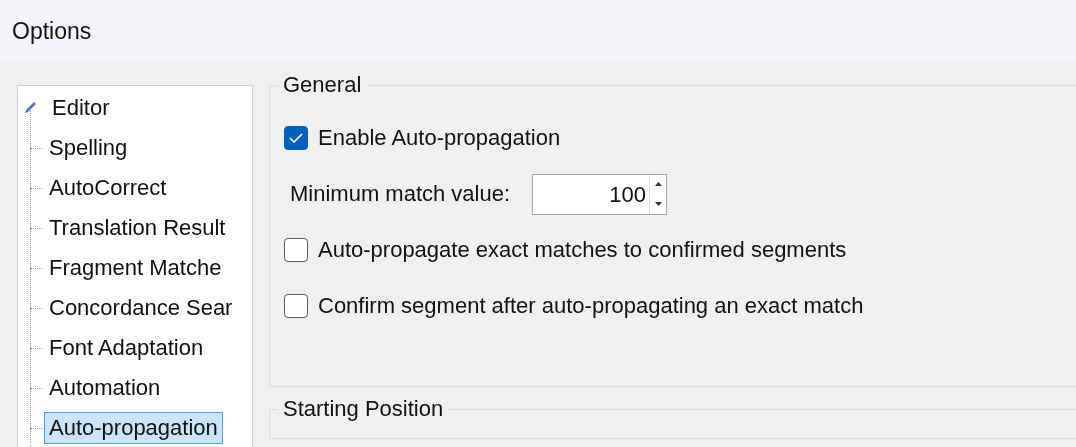  I want to click on pencil-icon, so click(30, 108).